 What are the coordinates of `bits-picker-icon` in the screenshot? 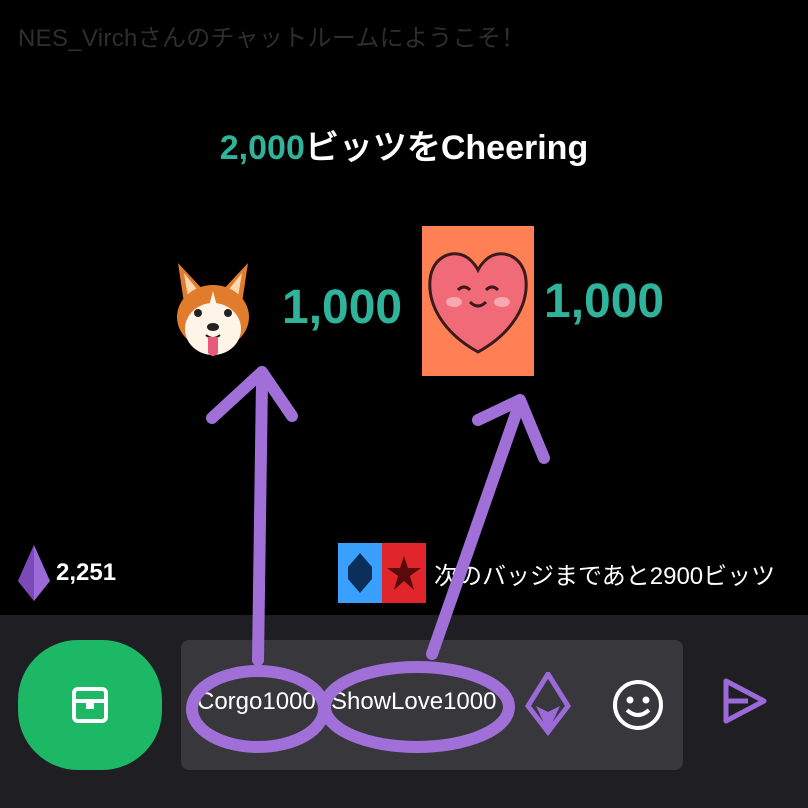 It's located at (548, 703).